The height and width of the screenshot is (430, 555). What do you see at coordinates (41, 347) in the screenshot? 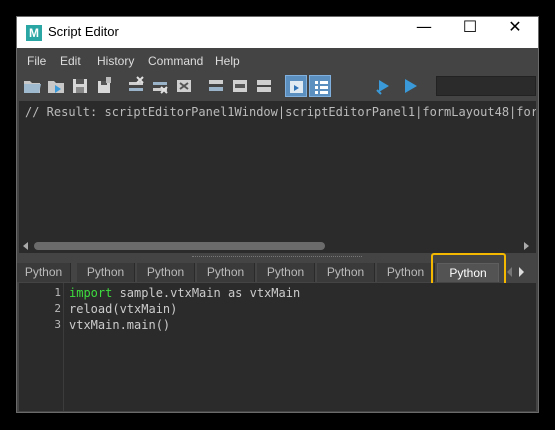
I see `line-number-gutter: 1 2 3` at bounding box center [41, 347].